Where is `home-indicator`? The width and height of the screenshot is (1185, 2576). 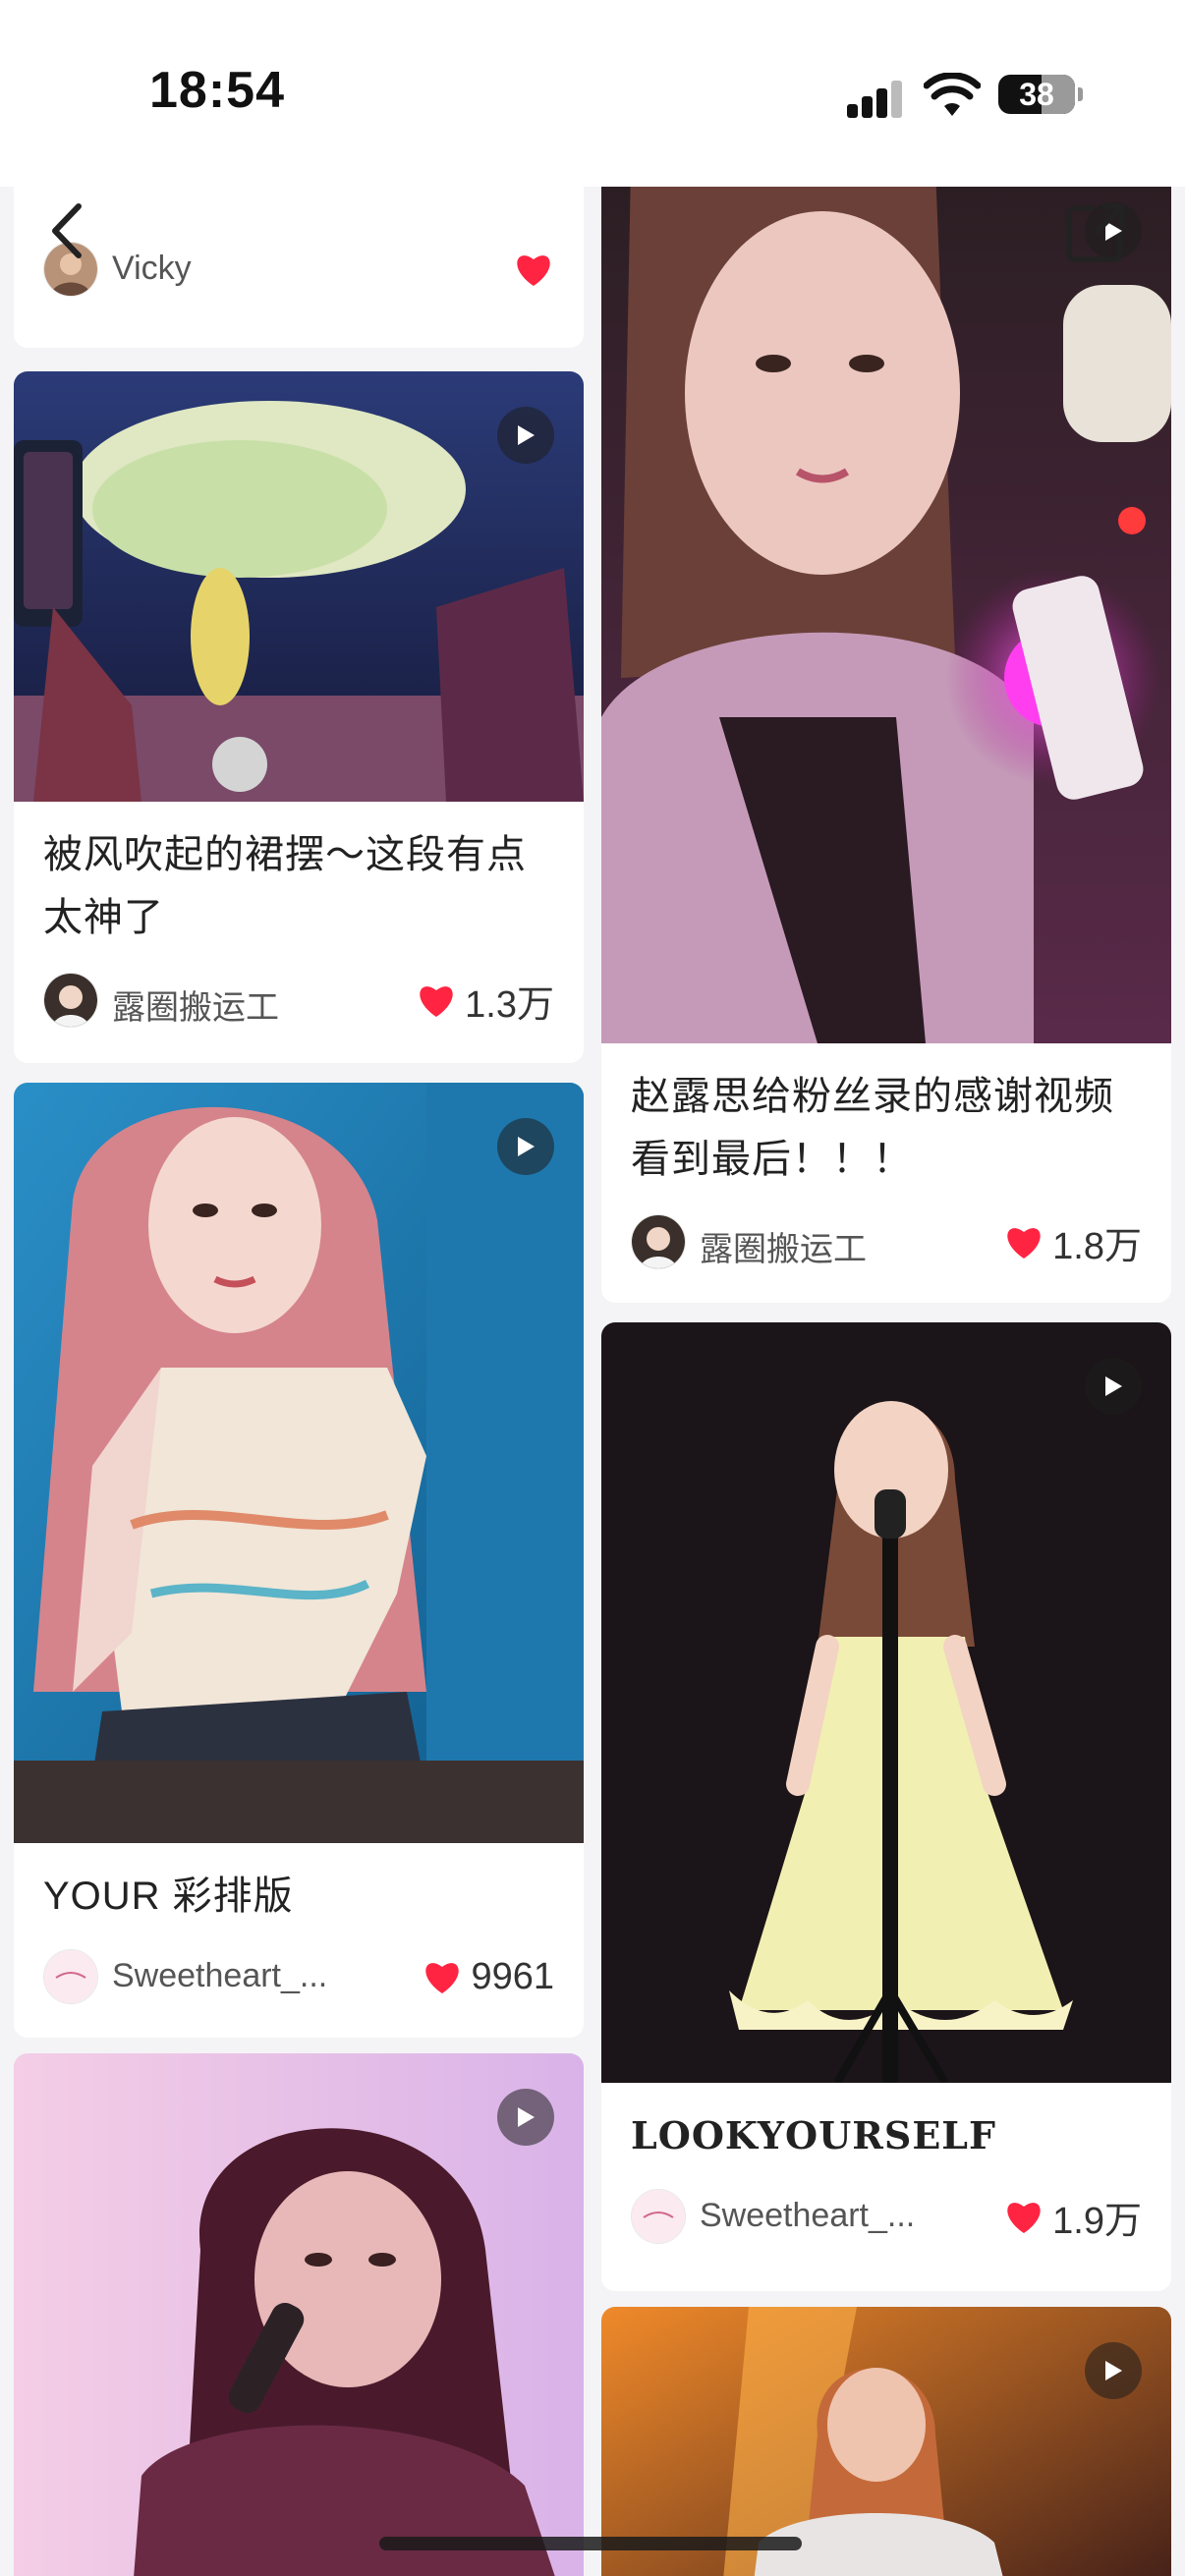
home-indicator is located at coordinates (591, 2543).